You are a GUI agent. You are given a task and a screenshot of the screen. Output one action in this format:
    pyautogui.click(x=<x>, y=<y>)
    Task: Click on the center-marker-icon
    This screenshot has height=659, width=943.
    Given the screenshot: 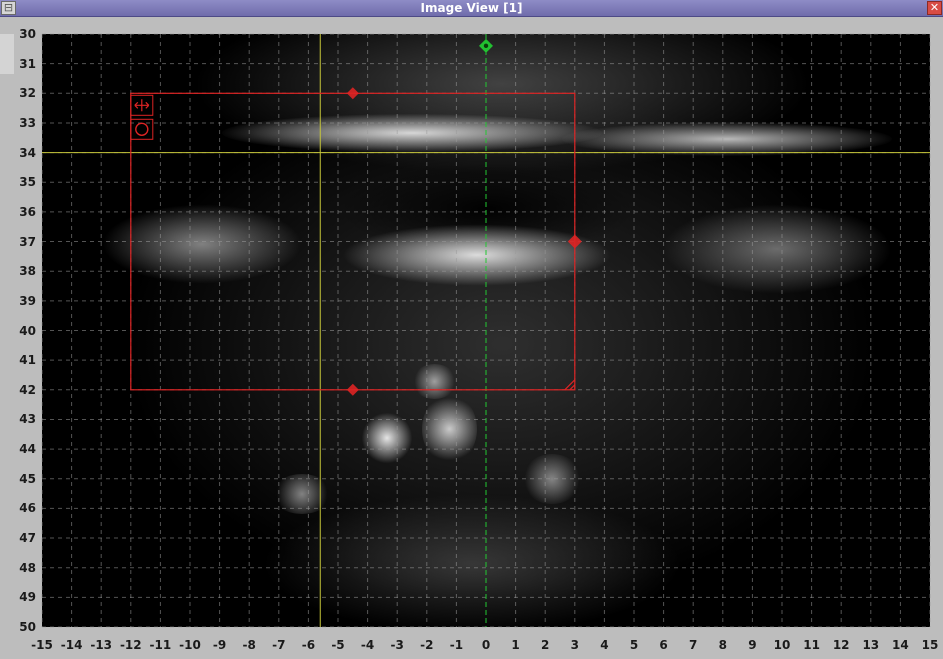 What is the action you would take?
    pyautogui.click(x=486, y=45)
    